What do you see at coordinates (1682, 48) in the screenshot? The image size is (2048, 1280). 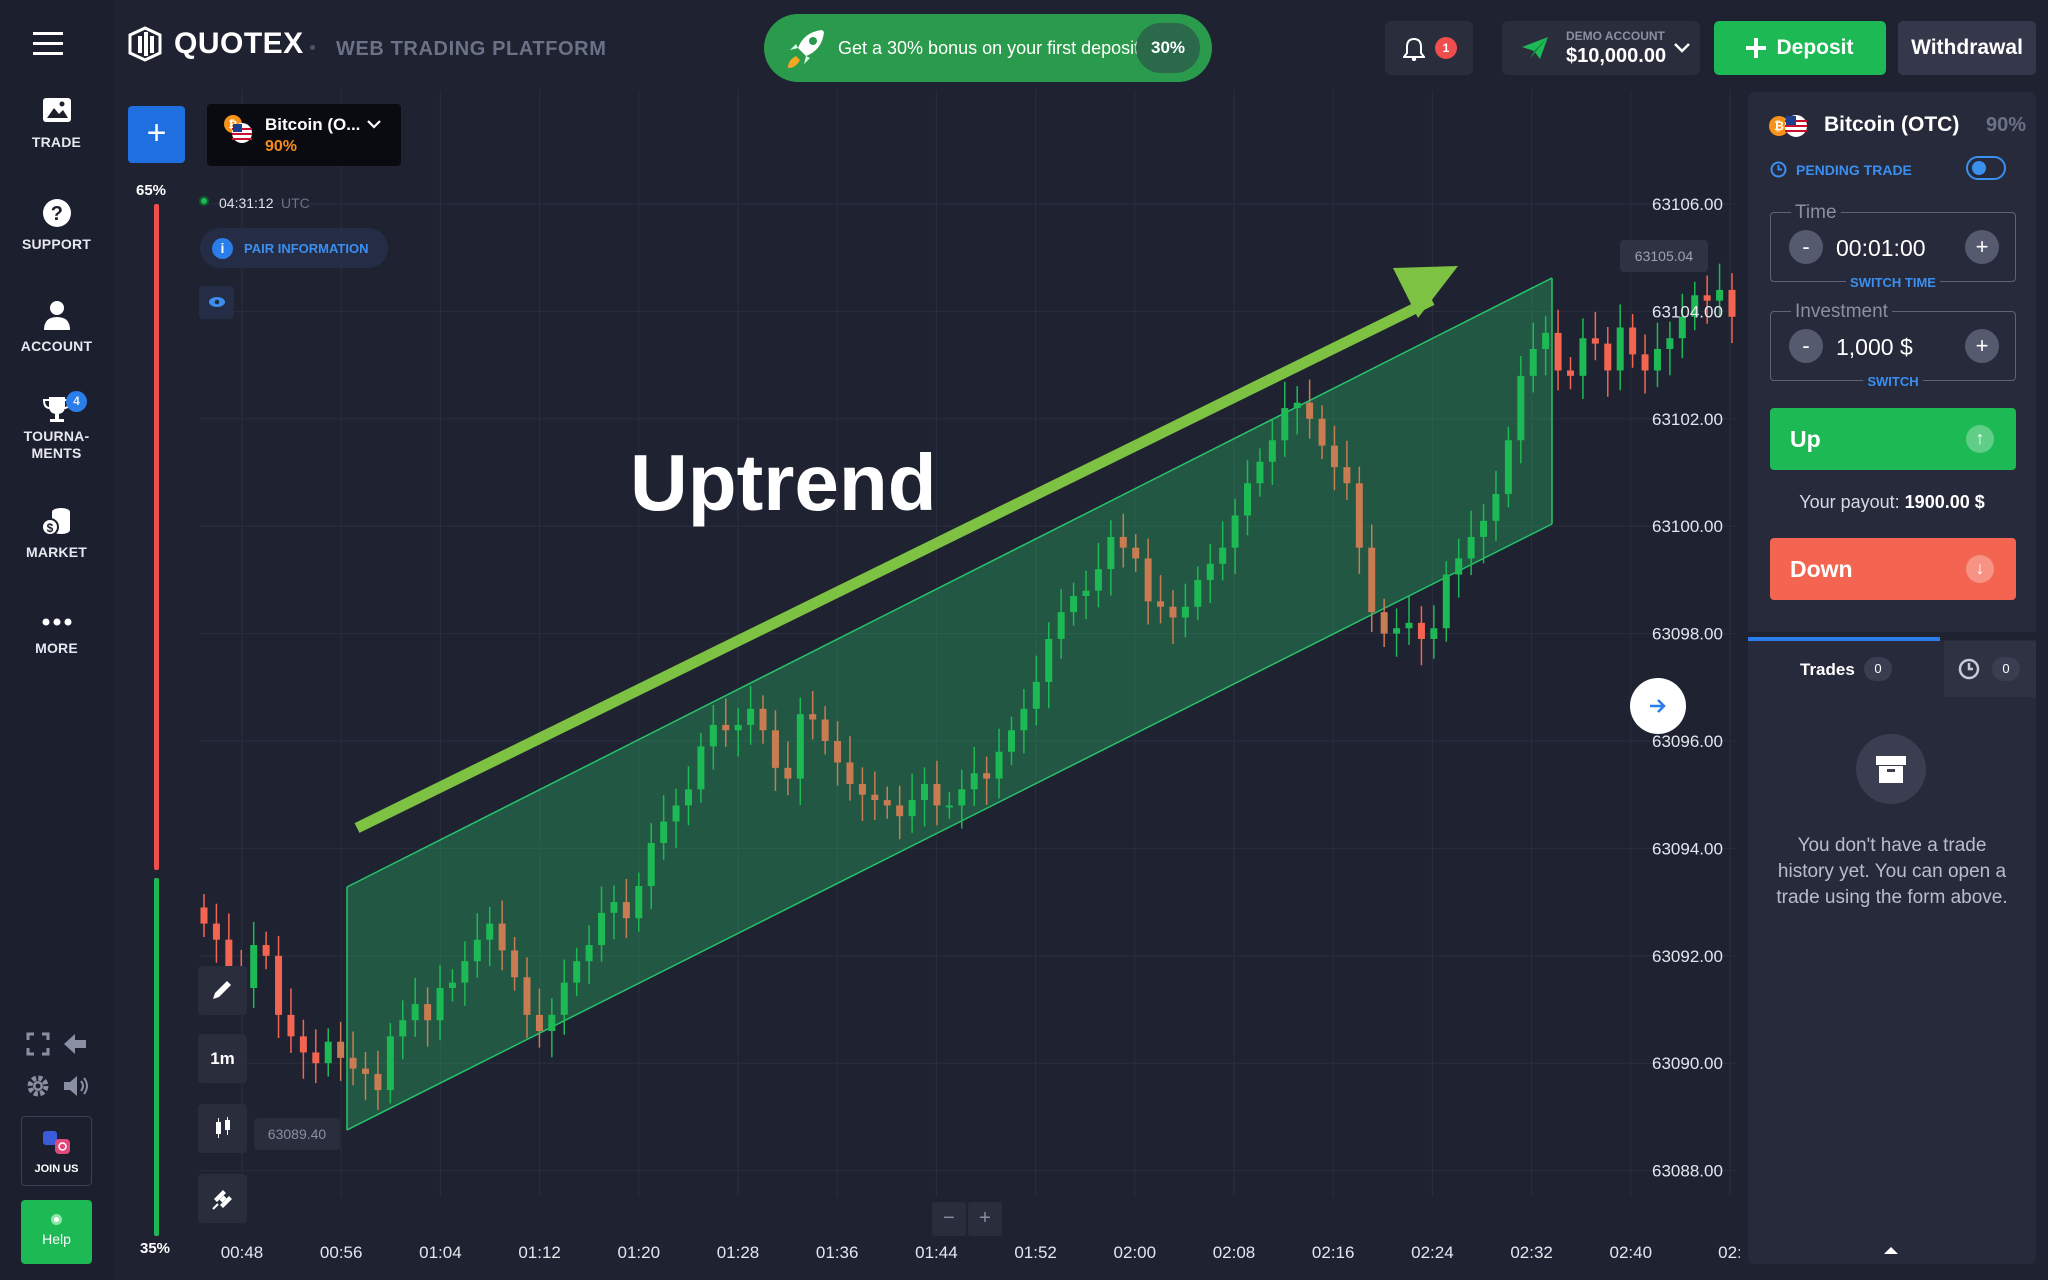 I see `chevron-down-icon` at bounding box center [1682, 48].